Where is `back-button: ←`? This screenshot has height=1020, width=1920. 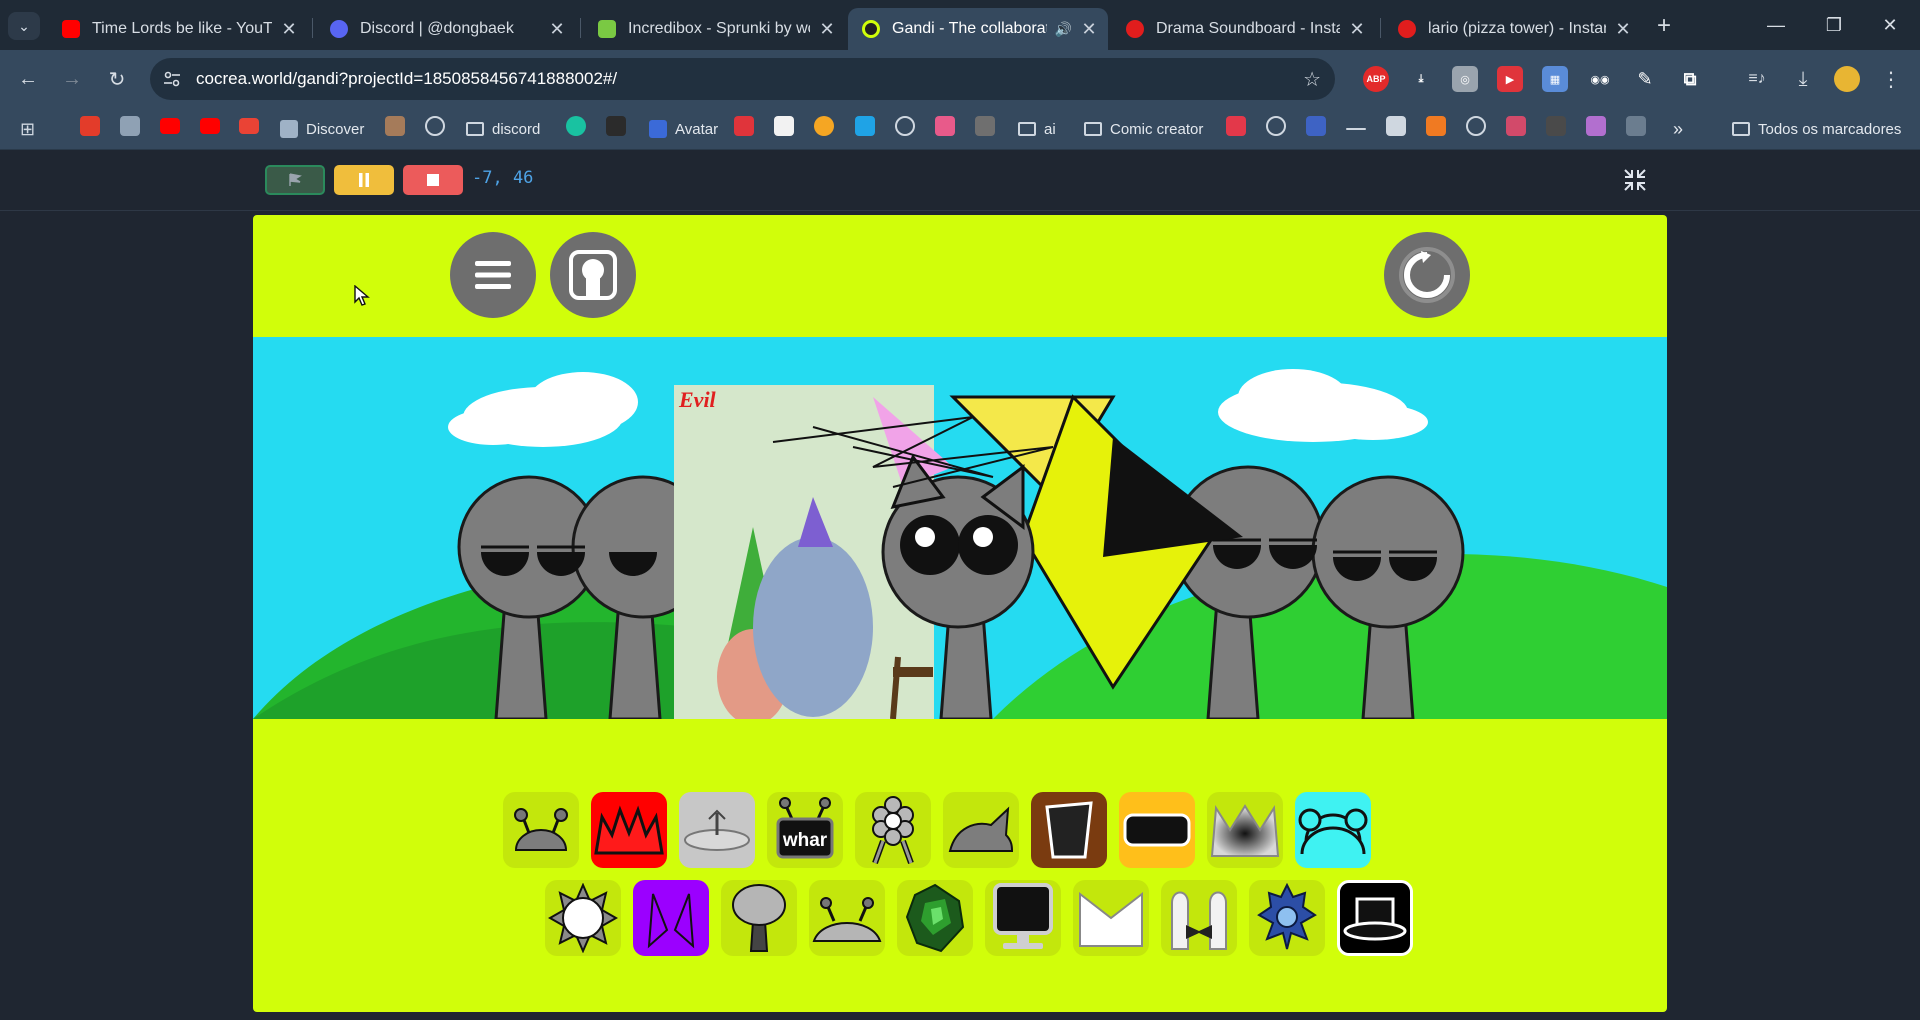 back-button: ← is located at coordinates (28, 79).